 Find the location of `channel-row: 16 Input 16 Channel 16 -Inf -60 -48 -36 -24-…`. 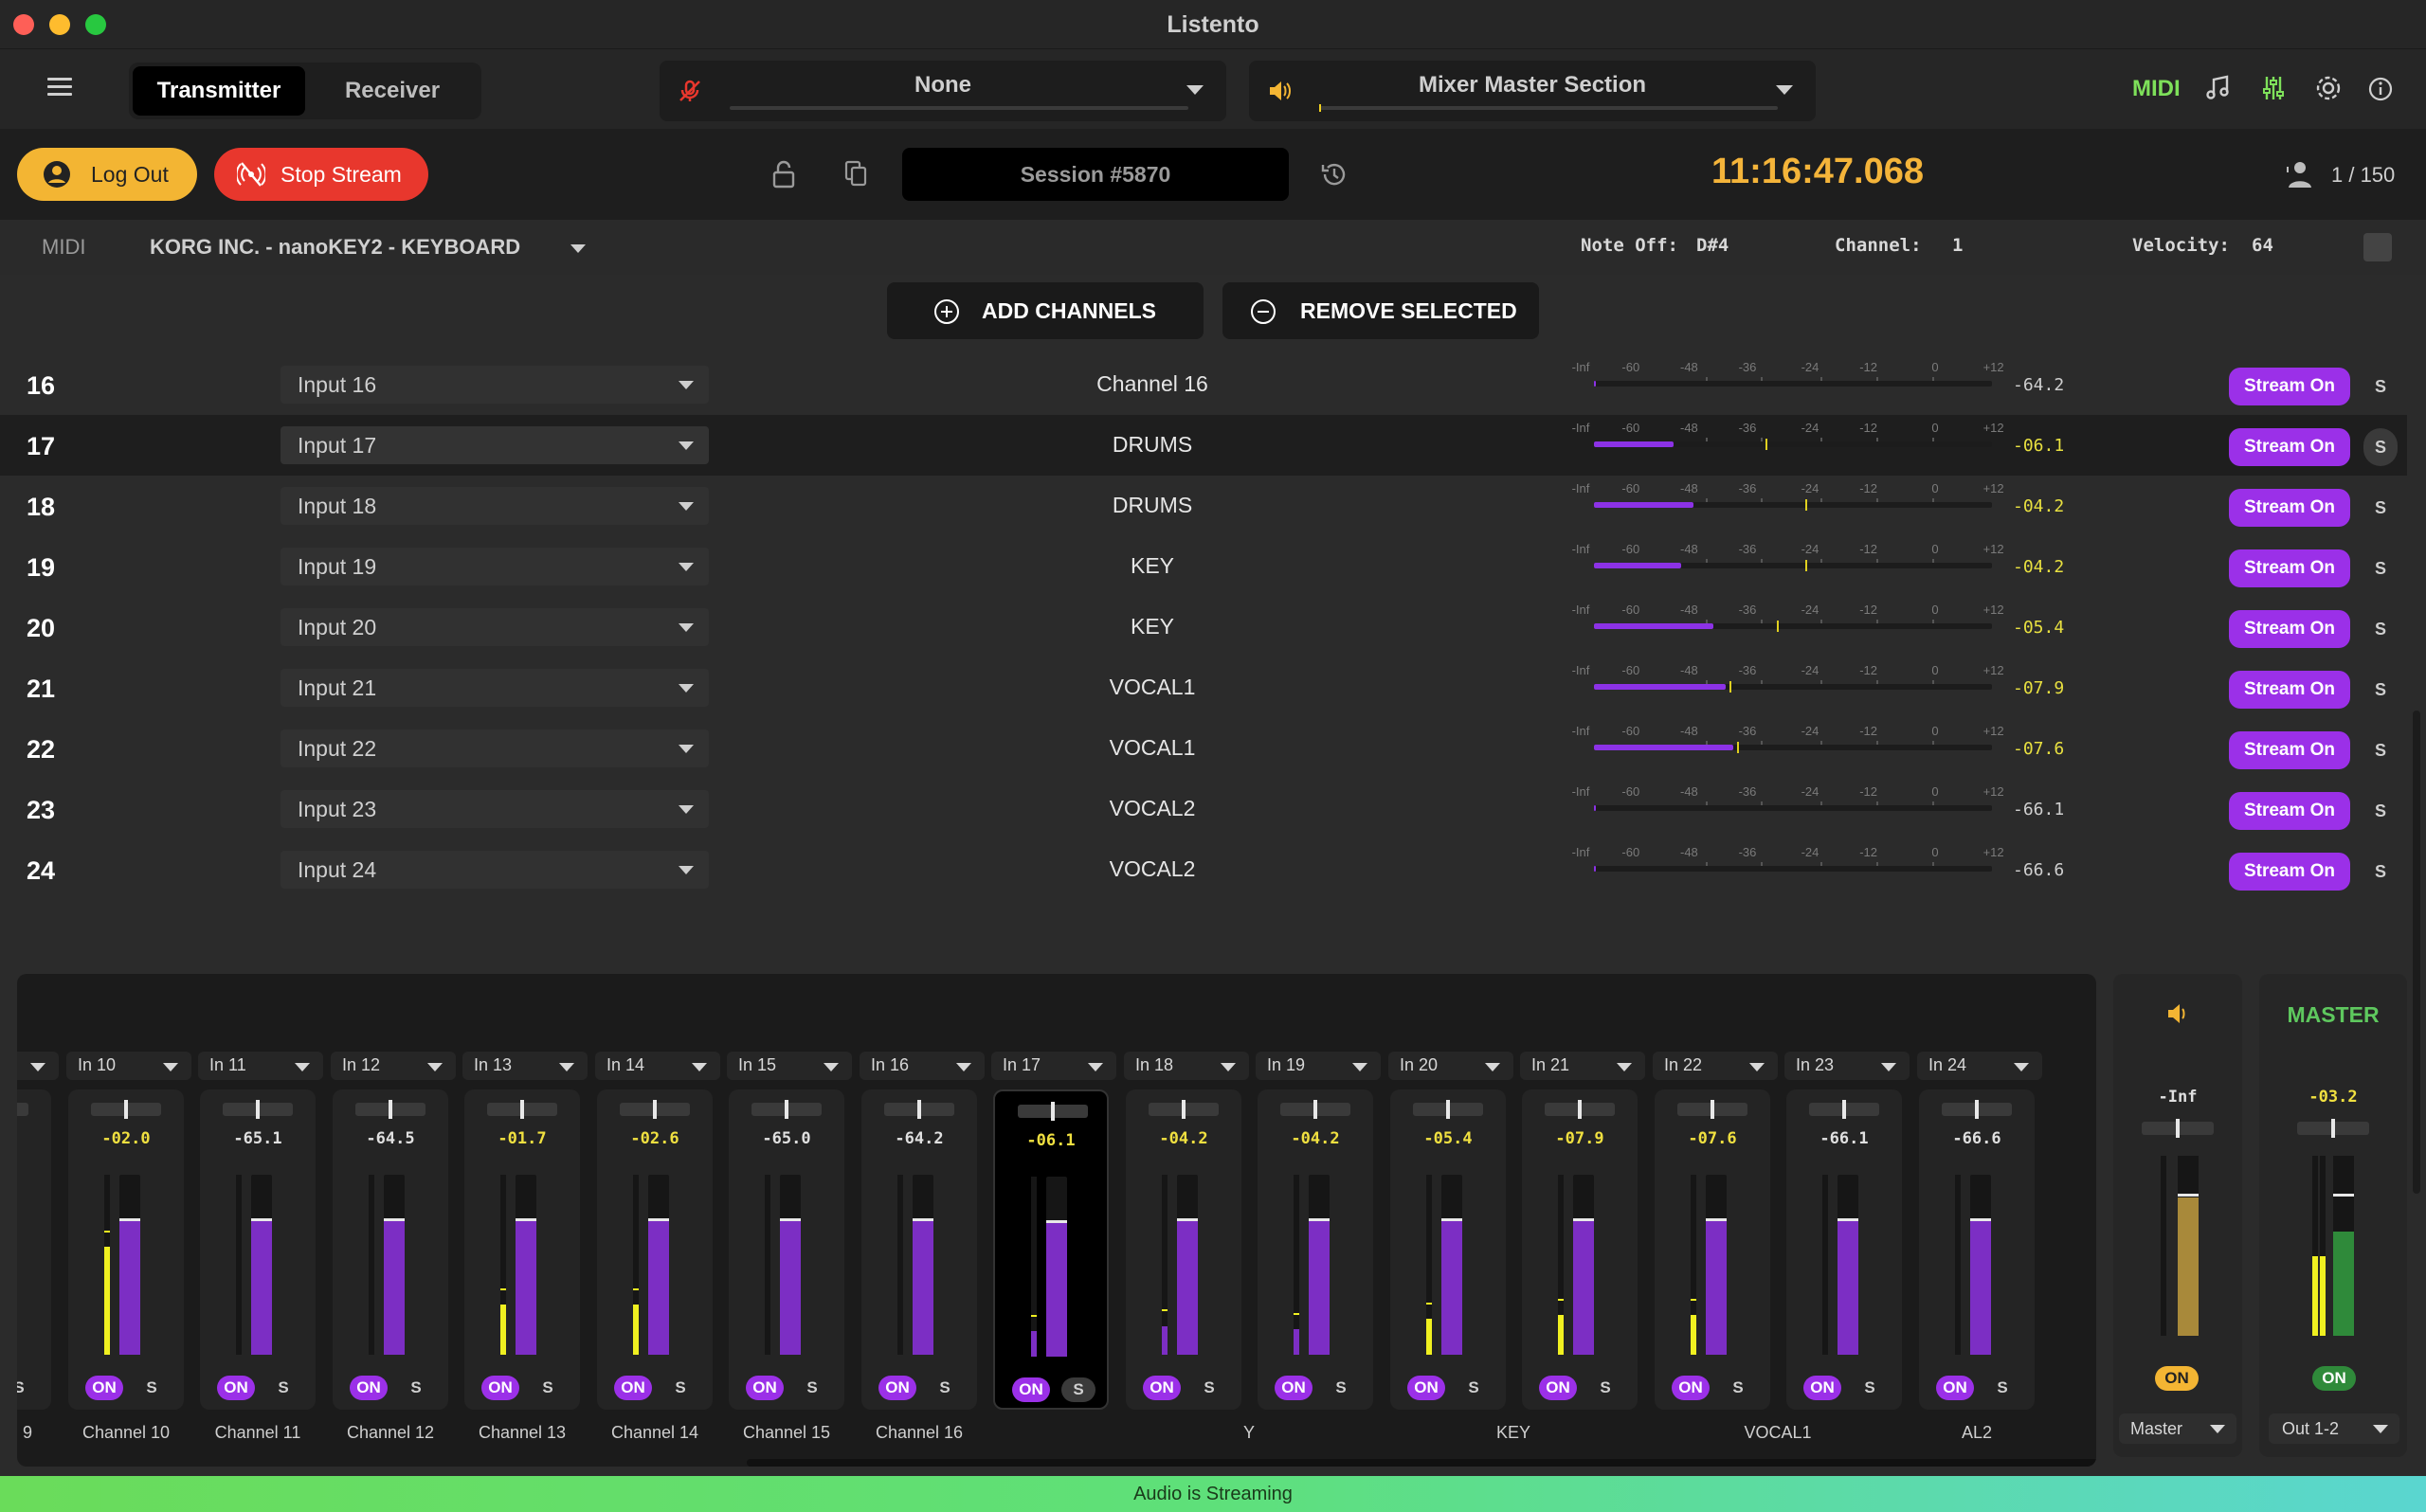

channel-row: 16 Input 16 Channel 16 -Inf -60 -48 -36 -24-… is located at coordinates (1203, 384).